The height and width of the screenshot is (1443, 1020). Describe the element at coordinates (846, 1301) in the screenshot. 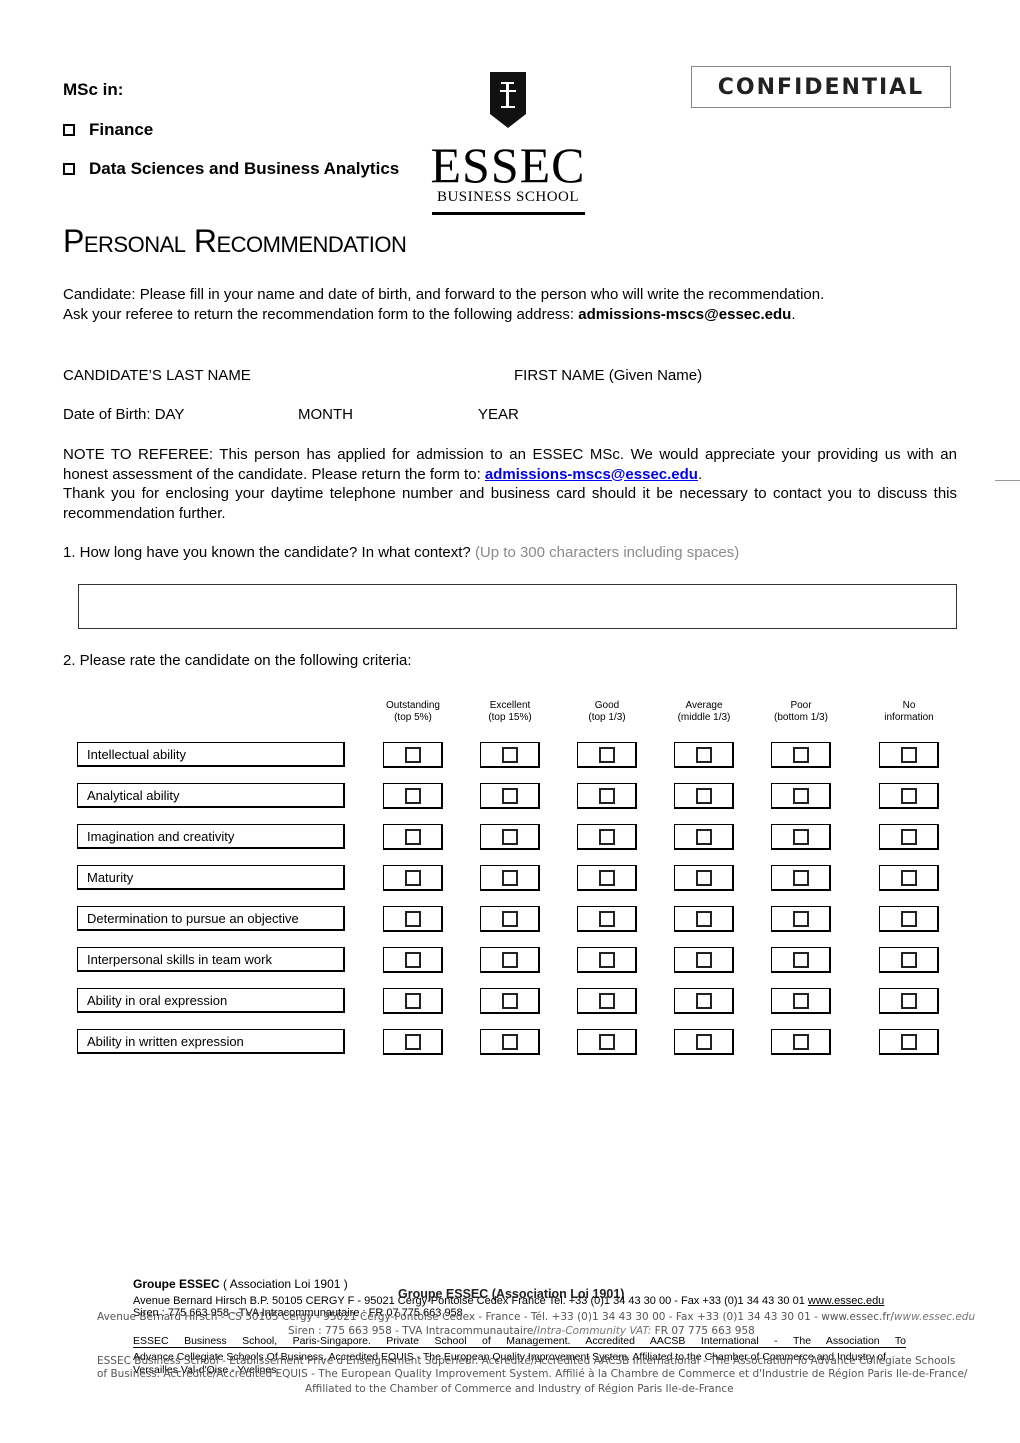

I see `footer-website-link: www.essec.edu` at that location.